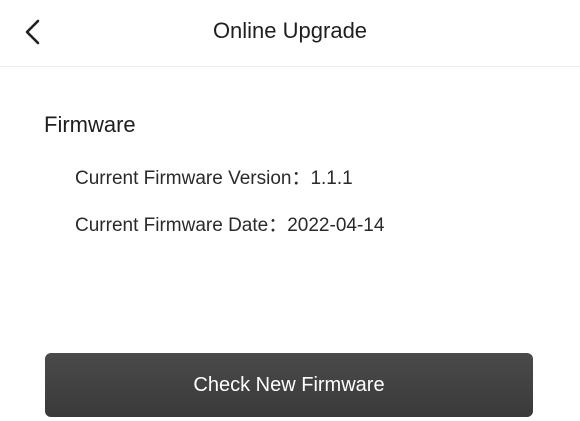 The height and width of the screenshot is (421, 580). What do you see at coordinates (181, 225) in the screenshot?
I see `firmware-date-label: Current Firmware Date：` at bounding box center [181, 225].